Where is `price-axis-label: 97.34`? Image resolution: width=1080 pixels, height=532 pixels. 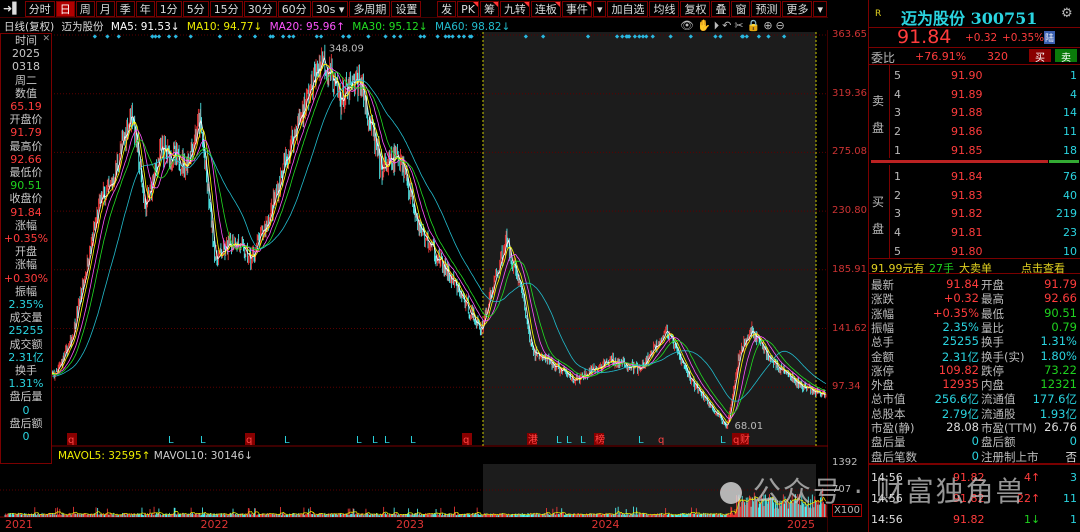 price-axis-label: 97.34 is located at coordinates (846, 387).